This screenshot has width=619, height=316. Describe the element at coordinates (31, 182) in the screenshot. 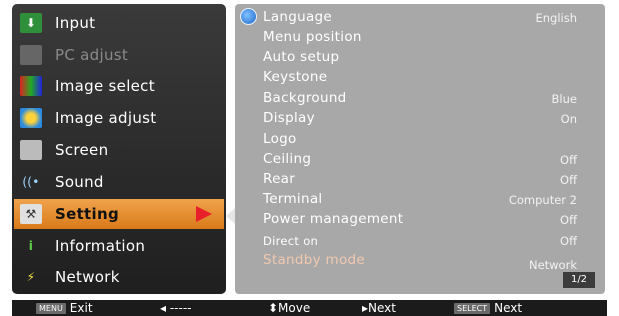

I see `sound-icon: ((•` at that location.